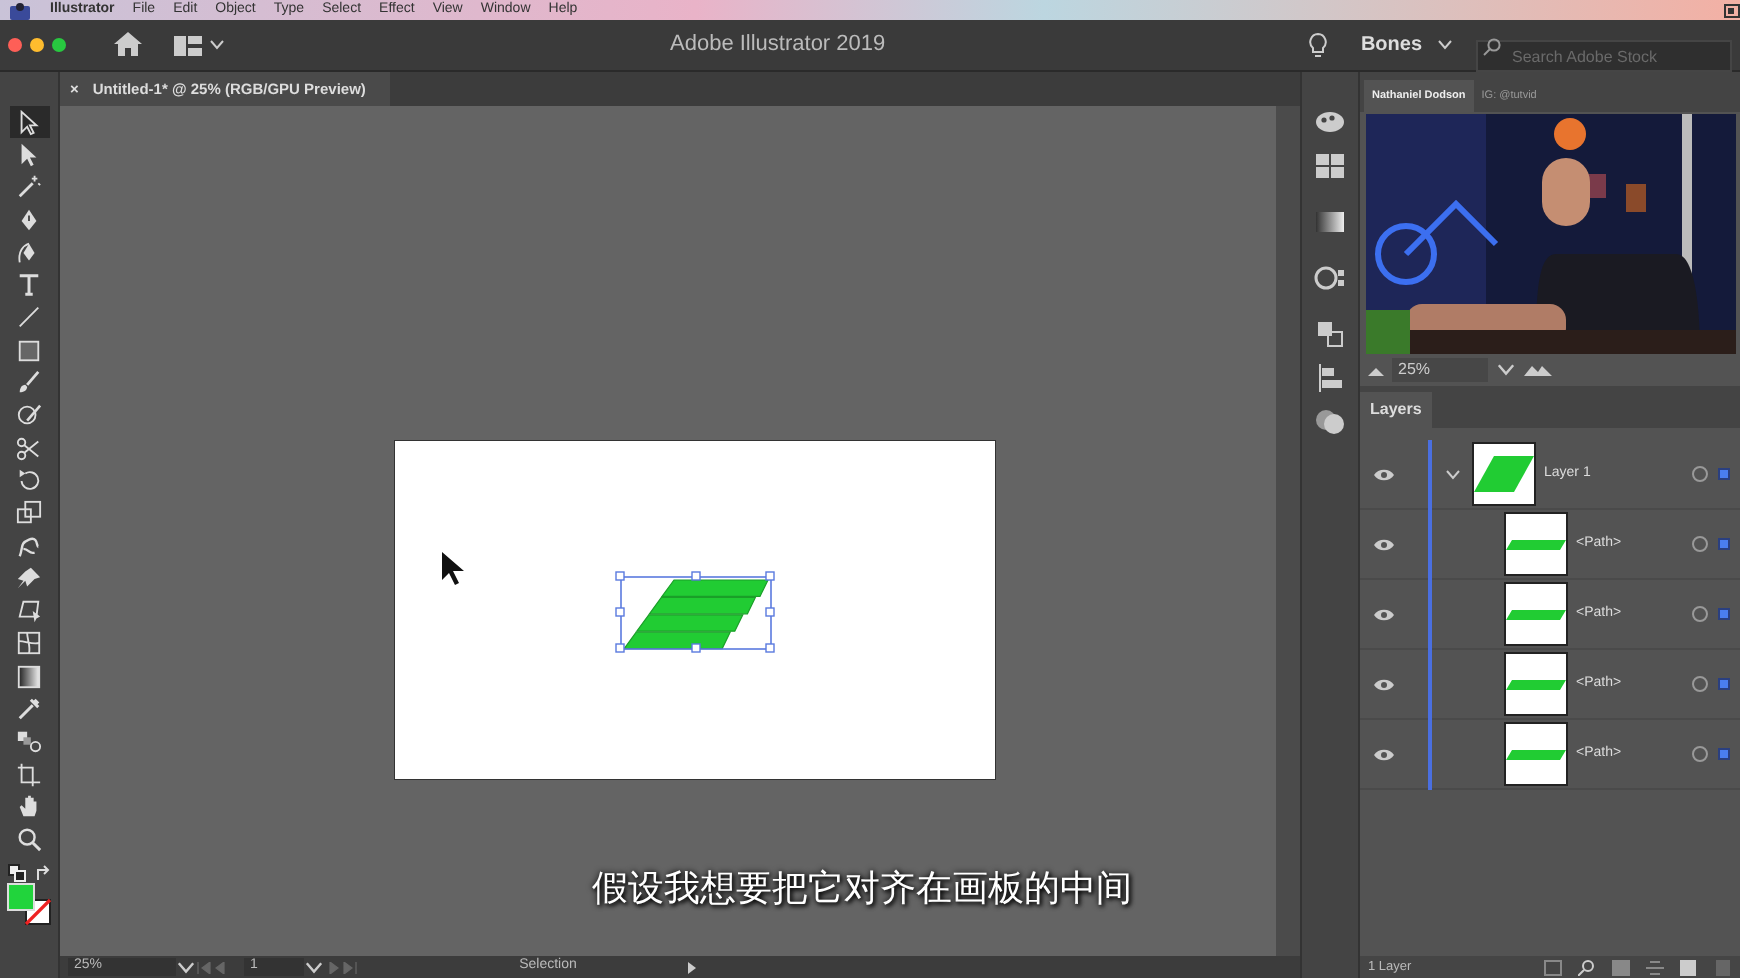 This screenshot has width=1740, height=978. I want to click on scissors-icon, so click(29, 448).